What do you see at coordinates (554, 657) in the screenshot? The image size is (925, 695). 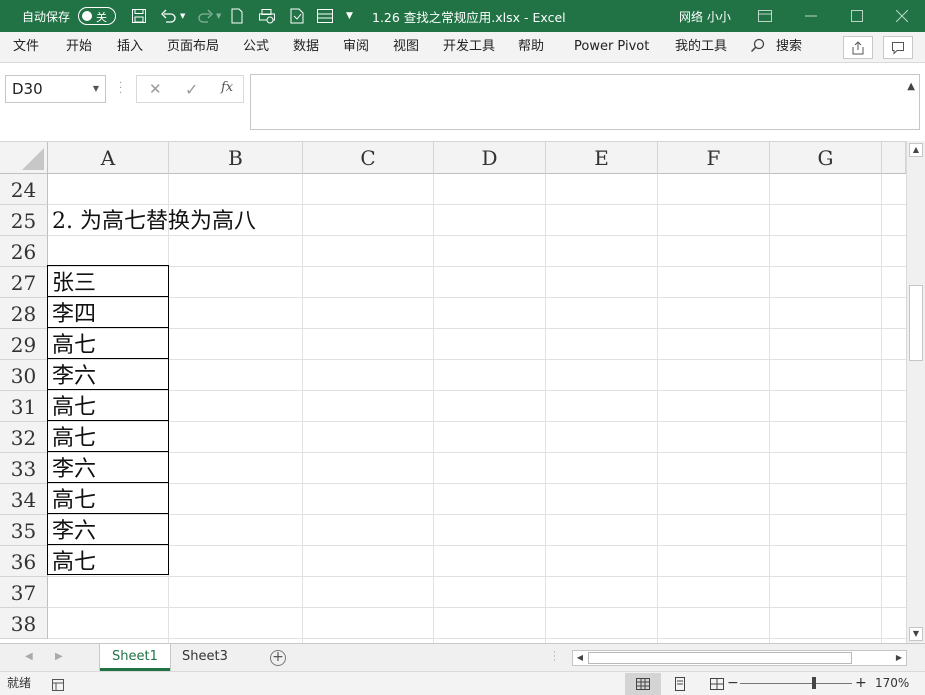 I see `tab-split-grip-icon: · · ·` at bounding box center [554, 657].